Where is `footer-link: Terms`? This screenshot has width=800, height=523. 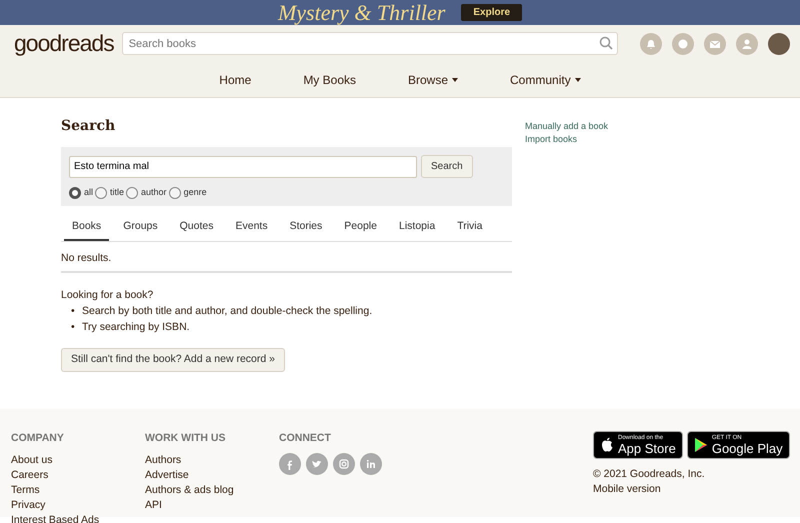 footer-link: Terms is located at coordinates (78, 490).